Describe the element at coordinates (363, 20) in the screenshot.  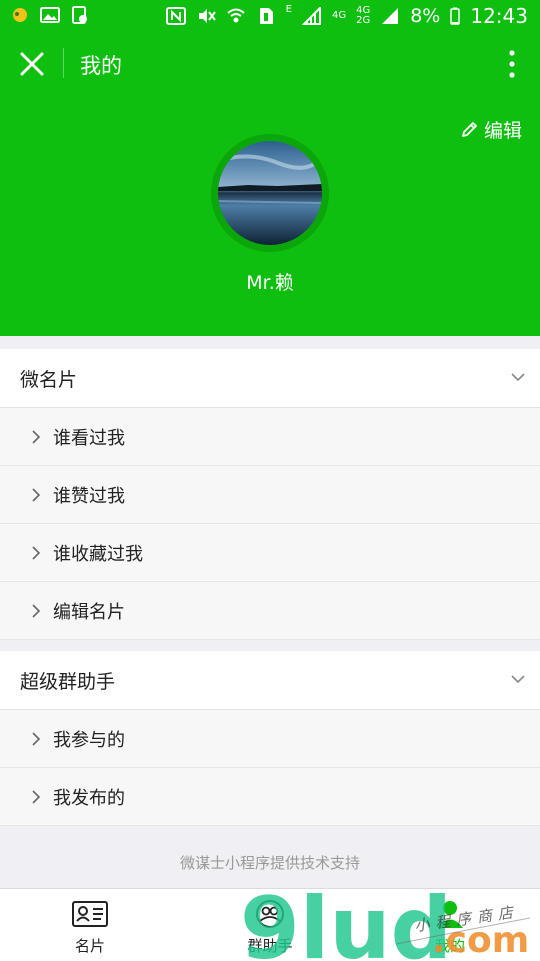
I see `network-2g-label: 2G` at that location.